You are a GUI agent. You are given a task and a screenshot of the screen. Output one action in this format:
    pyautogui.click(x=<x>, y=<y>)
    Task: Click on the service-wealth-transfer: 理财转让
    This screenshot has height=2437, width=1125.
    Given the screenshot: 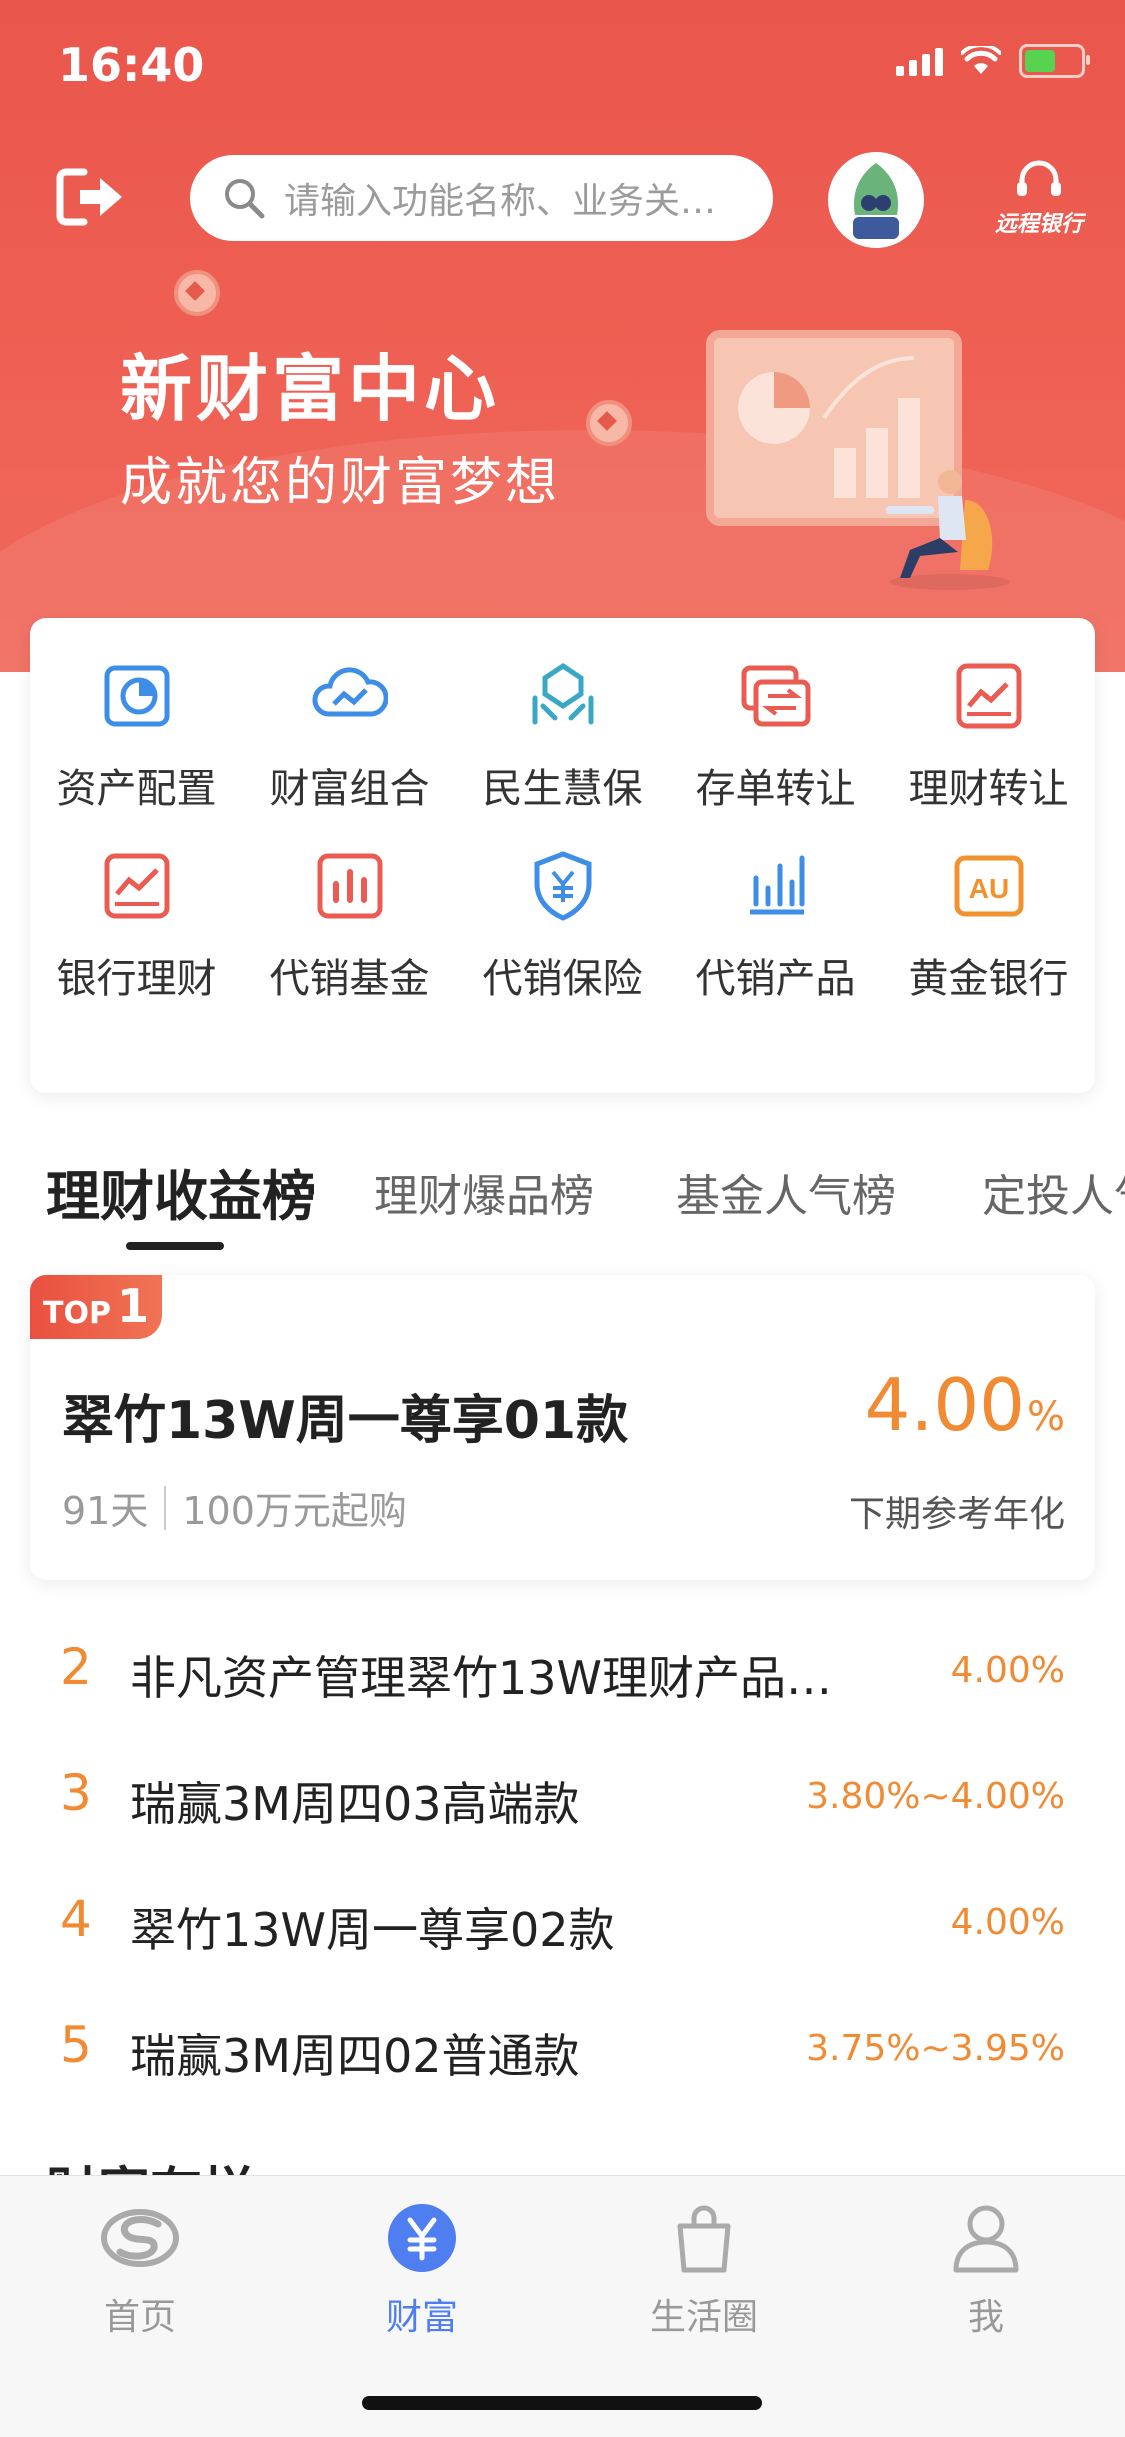 What is the action you would take?
    pyautogui.click(x=988, y=736)
    